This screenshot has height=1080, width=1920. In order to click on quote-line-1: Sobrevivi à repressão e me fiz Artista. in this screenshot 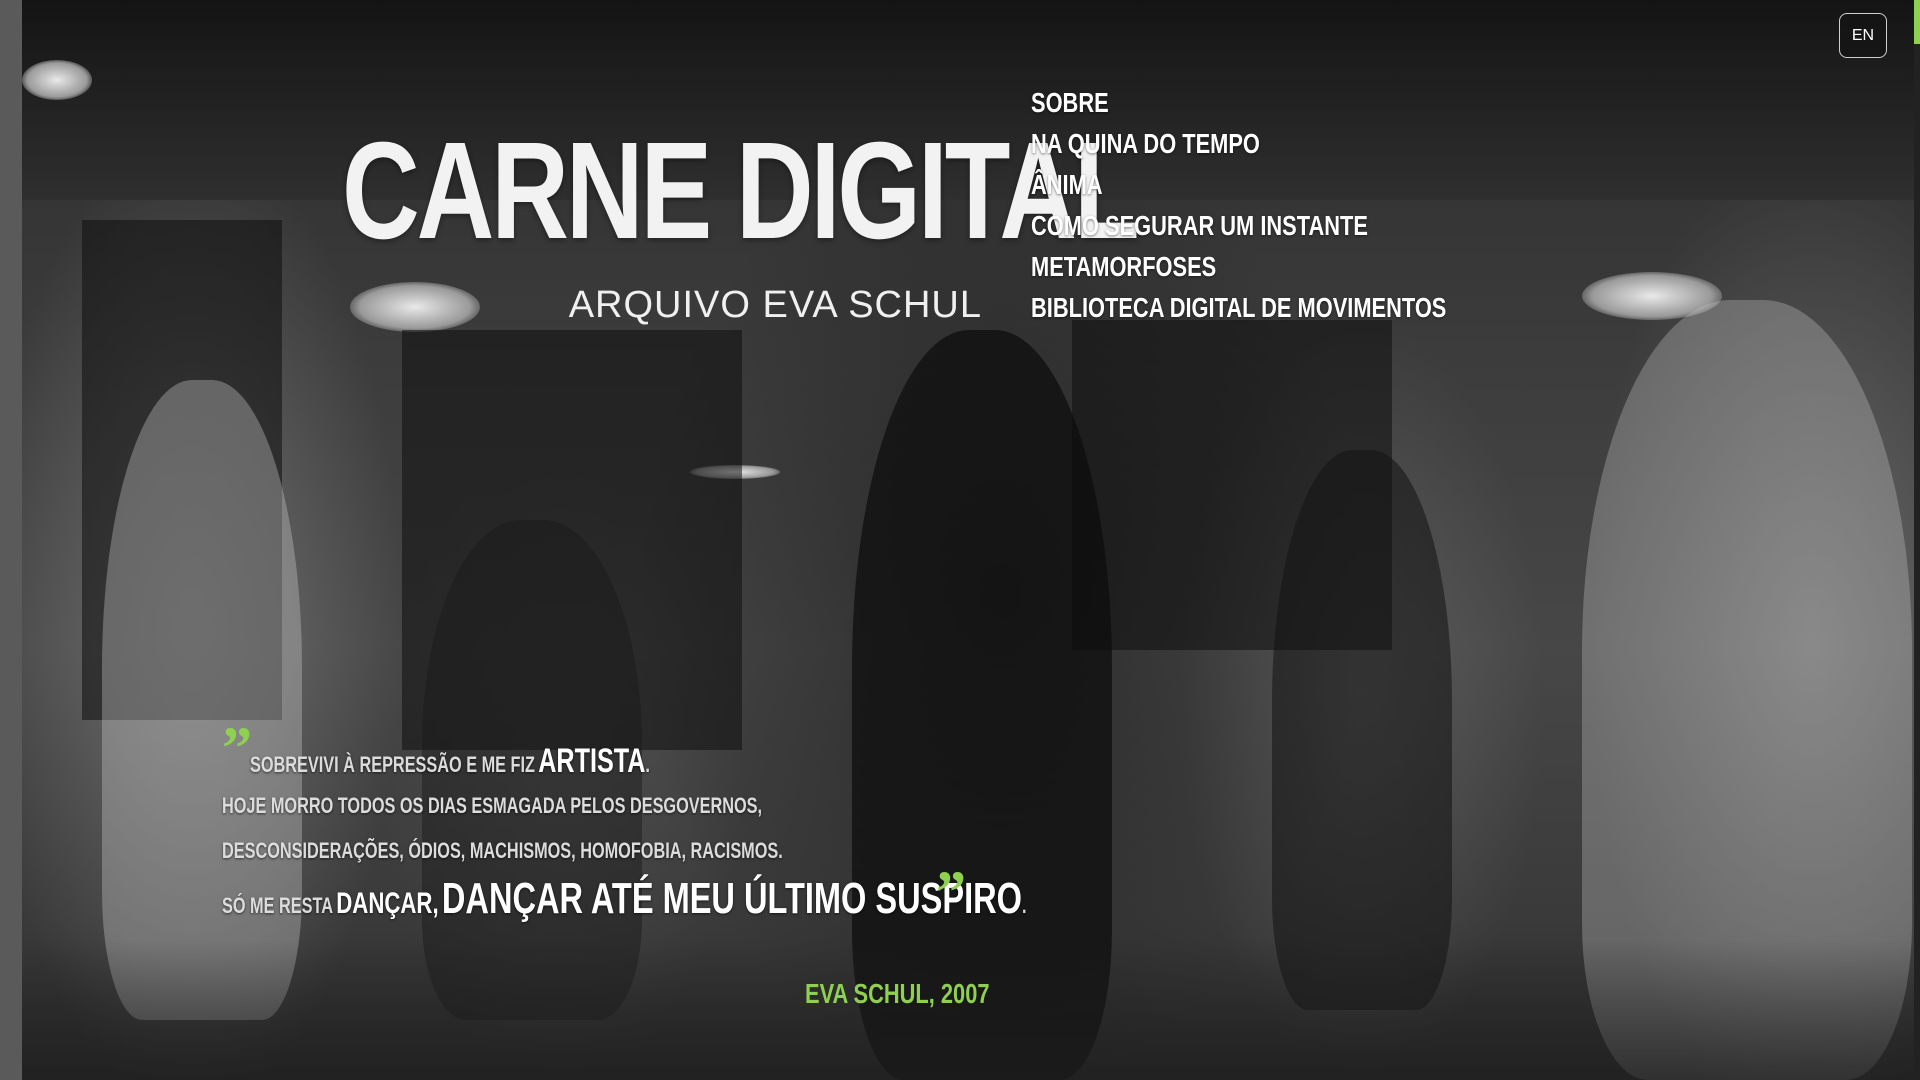, I will do `click(450, 761)`.